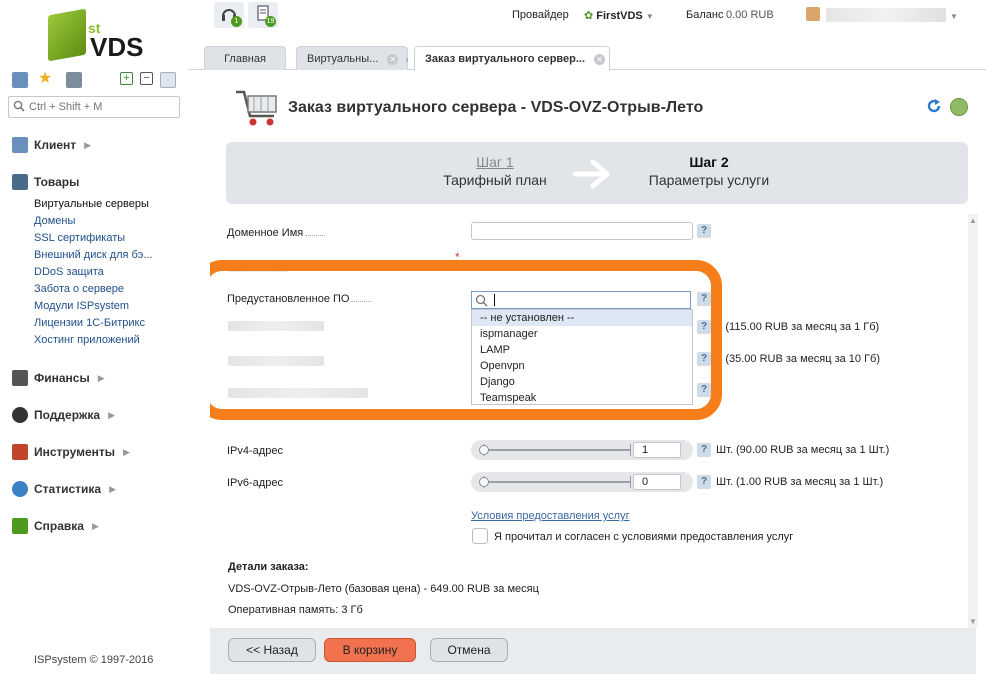 The height and width of the screenshot is (674, 986). Describe the element at coordinates (93, 325) in the screenshot. I see `submenu-bitrix-licenses: Лицензии 1С-Битрикс` at that location.